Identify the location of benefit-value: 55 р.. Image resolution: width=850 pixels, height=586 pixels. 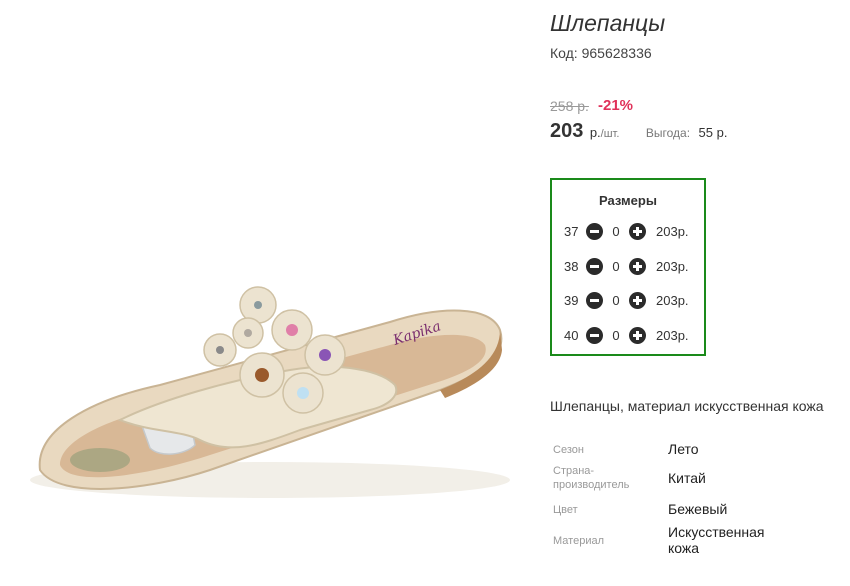
(713, 132).